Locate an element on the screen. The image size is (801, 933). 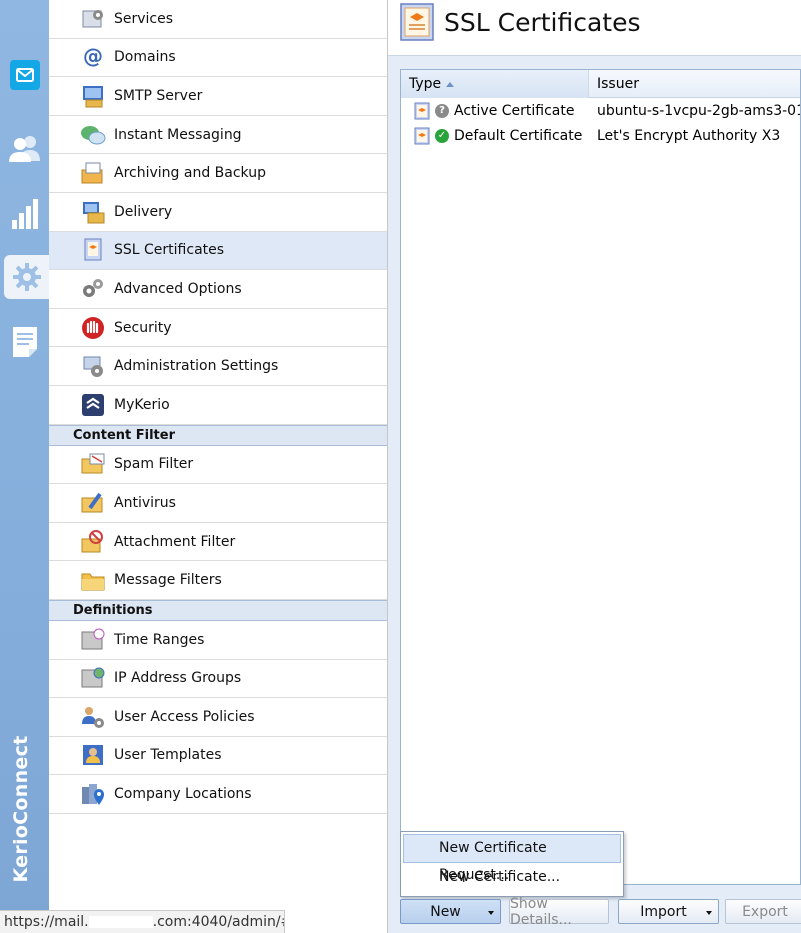
sidebar-item-label: Spam Filter is located at coordinates (154, 464).